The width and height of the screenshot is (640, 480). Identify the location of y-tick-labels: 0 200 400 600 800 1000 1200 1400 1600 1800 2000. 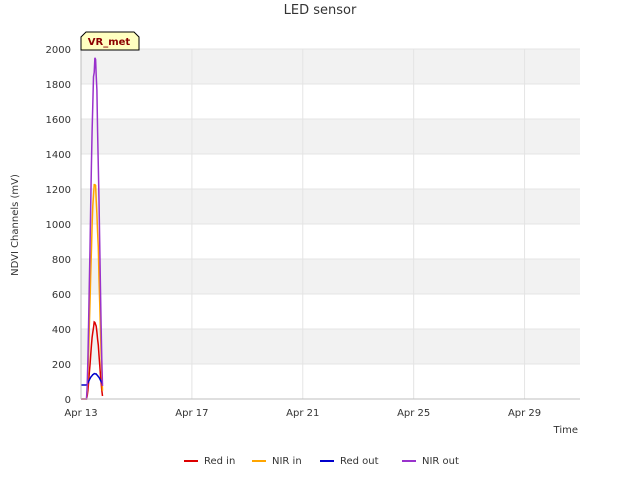
(58, 225).